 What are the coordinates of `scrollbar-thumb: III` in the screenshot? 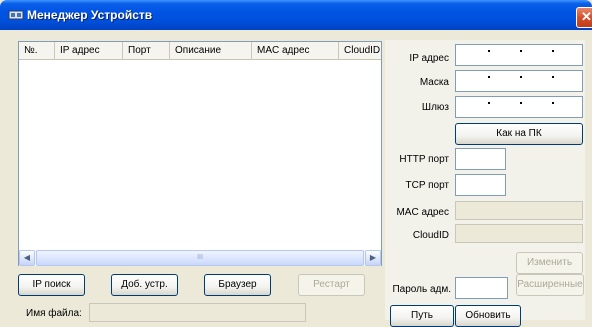 It's located at (200, 258).